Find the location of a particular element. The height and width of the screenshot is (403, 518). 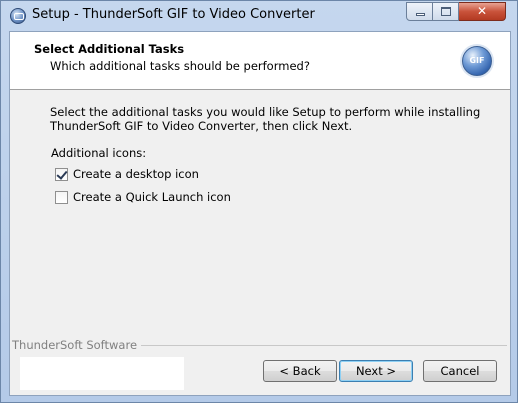

back-button: < Back is located at coordinates (300, 371).